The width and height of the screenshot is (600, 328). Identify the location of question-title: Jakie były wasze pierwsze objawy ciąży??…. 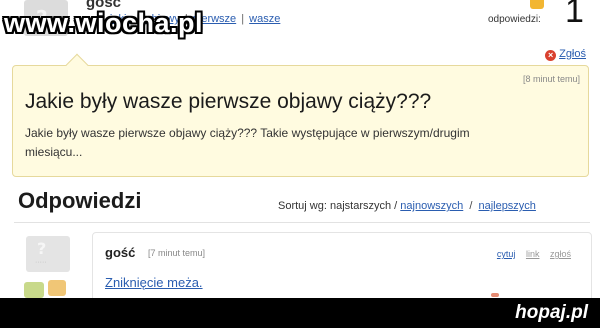
(228, 101).